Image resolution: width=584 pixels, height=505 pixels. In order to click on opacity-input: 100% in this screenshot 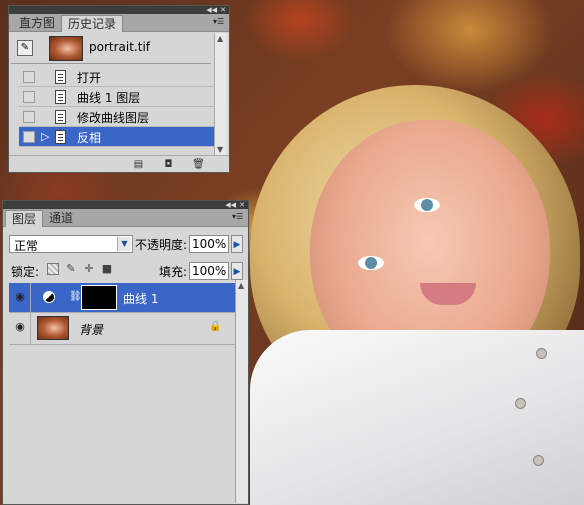, I will do `click(209, 244)`.